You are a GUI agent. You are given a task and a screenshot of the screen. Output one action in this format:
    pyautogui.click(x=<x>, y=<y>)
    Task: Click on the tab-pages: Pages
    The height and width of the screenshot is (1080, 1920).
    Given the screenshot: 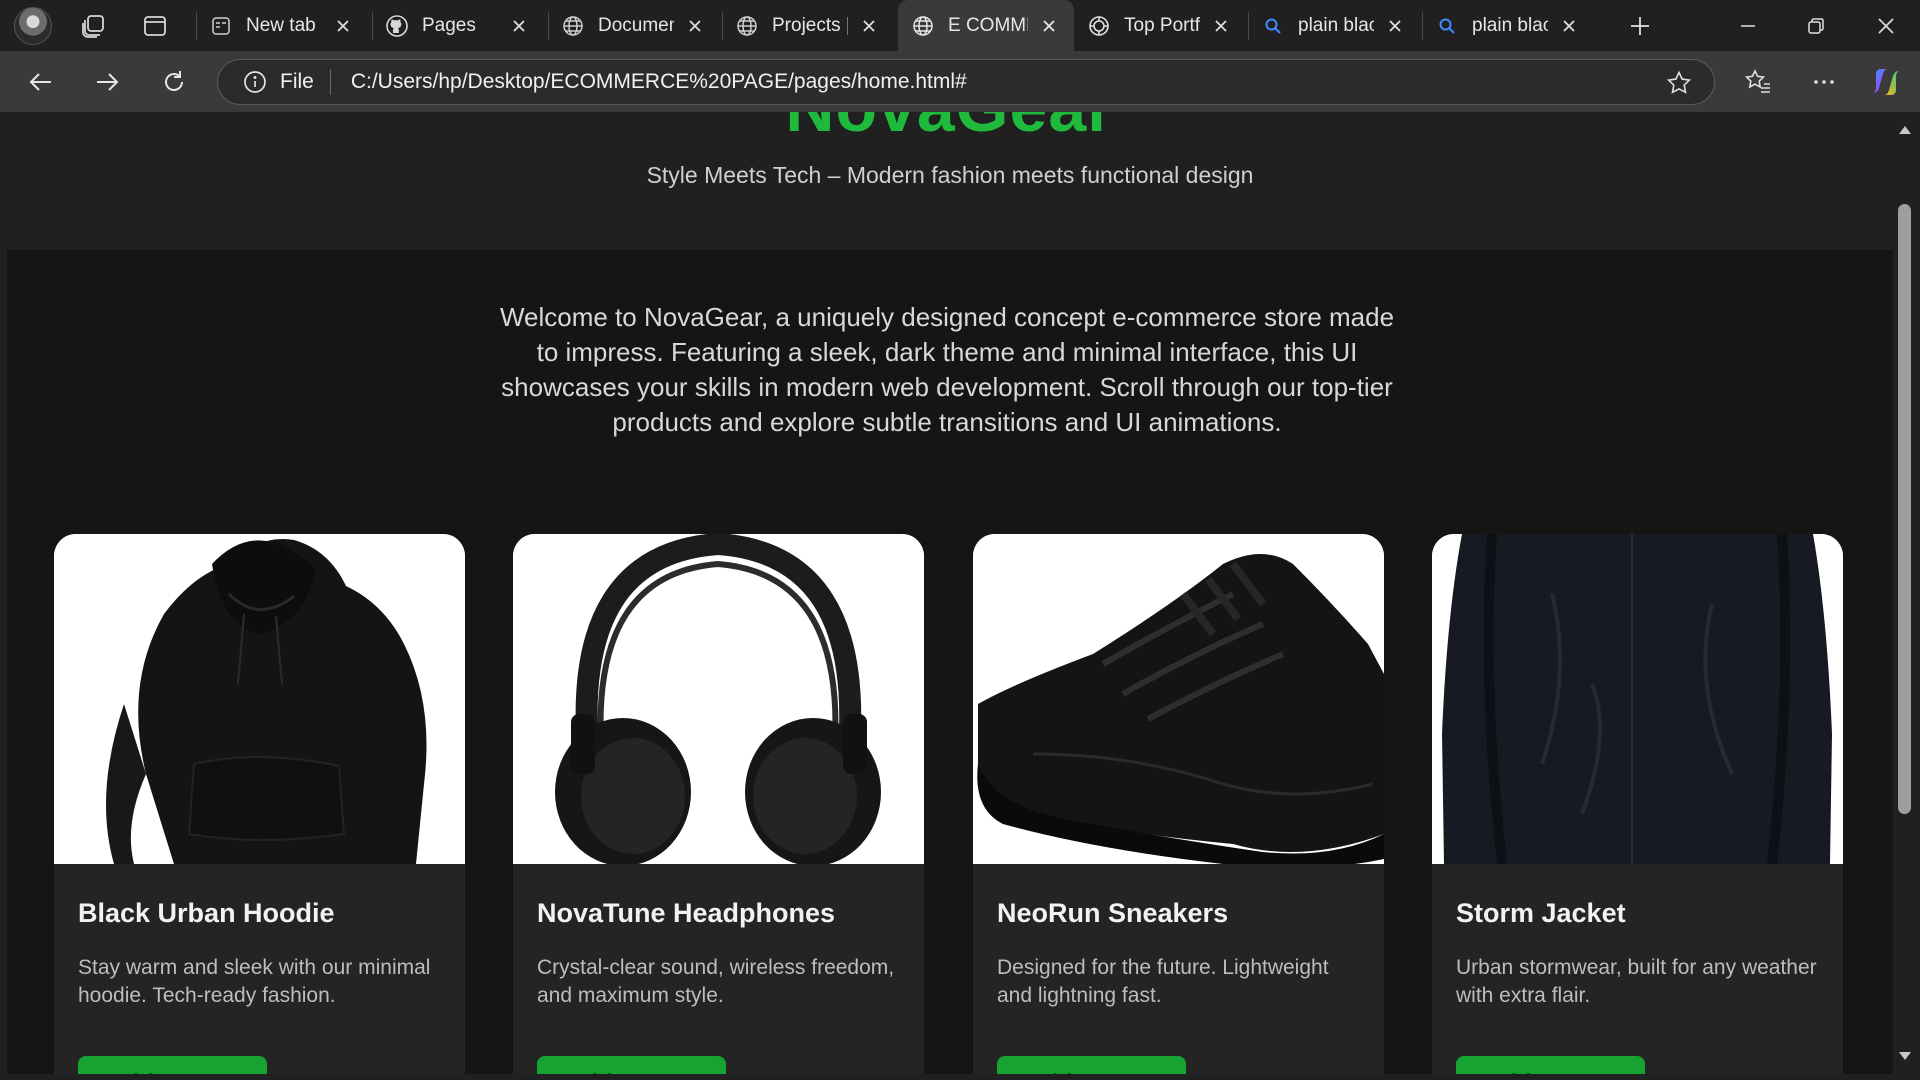 What is the action you would take?
    pyautogui.click(x=458, y=25)
    